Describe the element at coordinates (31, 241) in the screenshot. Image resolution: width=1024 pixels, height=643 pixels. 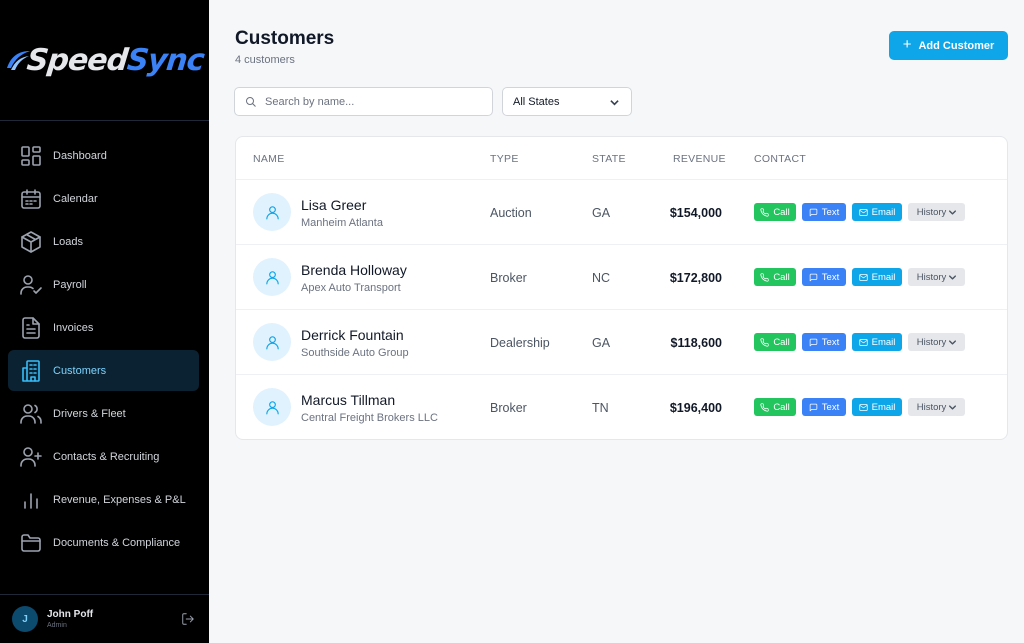
I see `box-icon` at that location.